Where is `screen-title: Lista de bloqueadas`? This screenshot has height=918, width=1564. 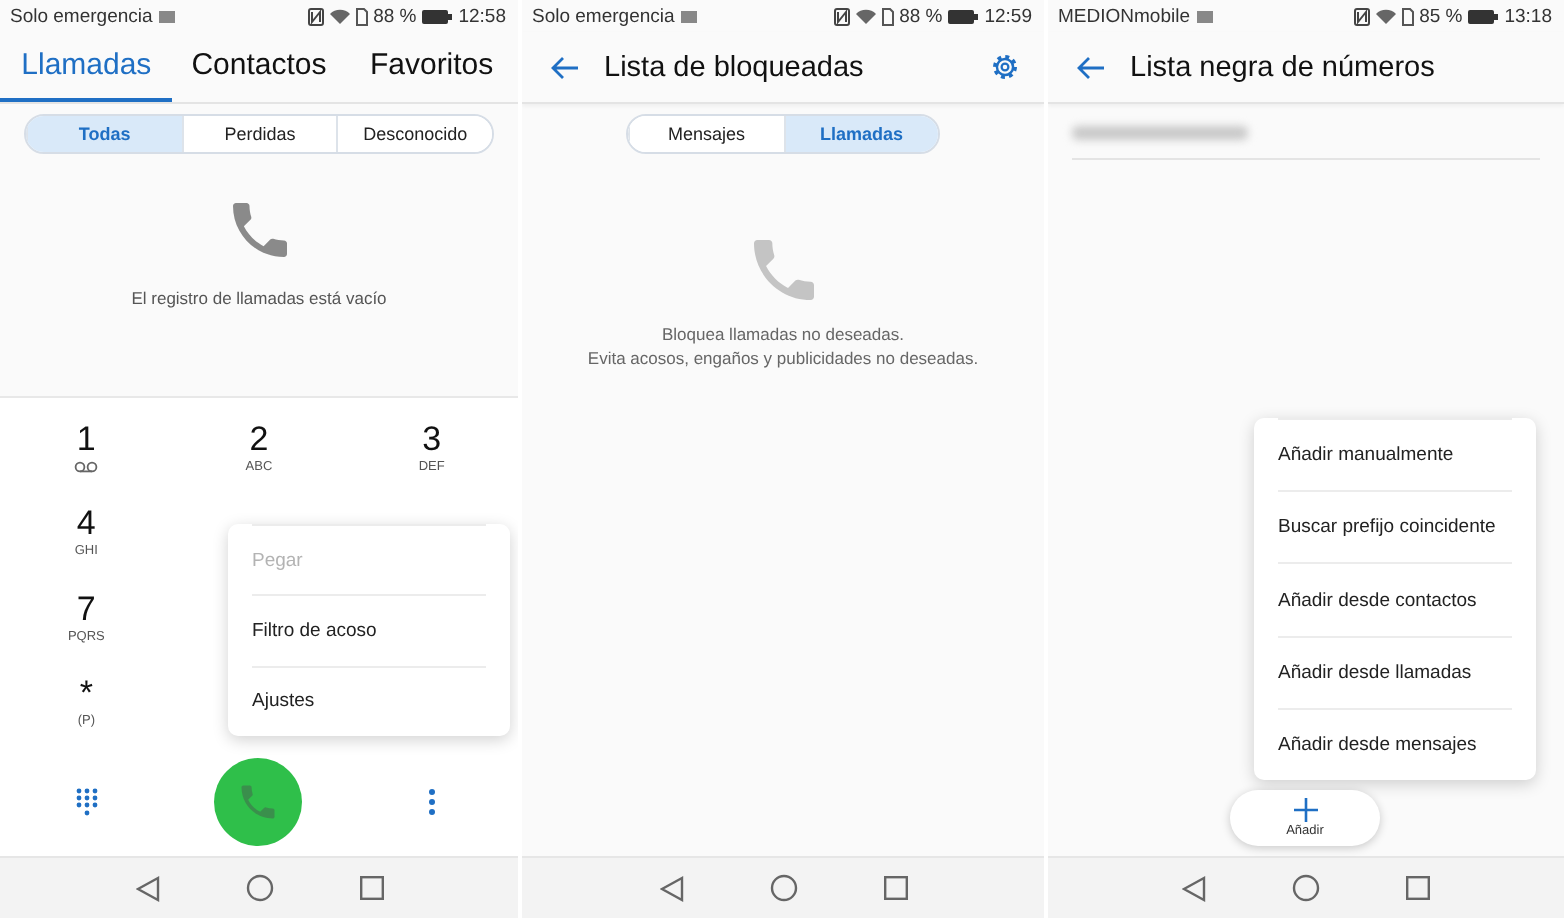 screen-title: Lista de bloqueadas is located at coordinates (735, 67).